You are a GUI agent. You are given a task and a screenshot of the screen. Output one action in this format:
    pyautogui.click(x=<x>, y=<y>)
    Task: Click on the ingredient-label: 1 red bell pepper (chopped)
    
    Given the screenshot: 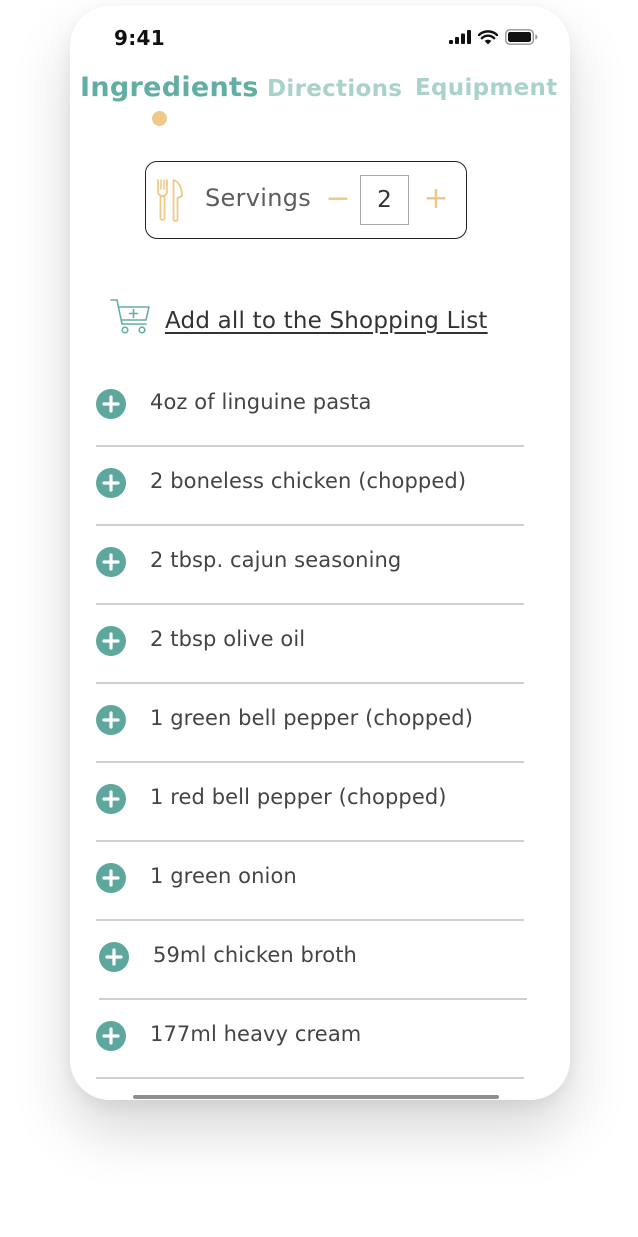 What is the action you would take?
    pyautogui.click(x=298, y=797)
    